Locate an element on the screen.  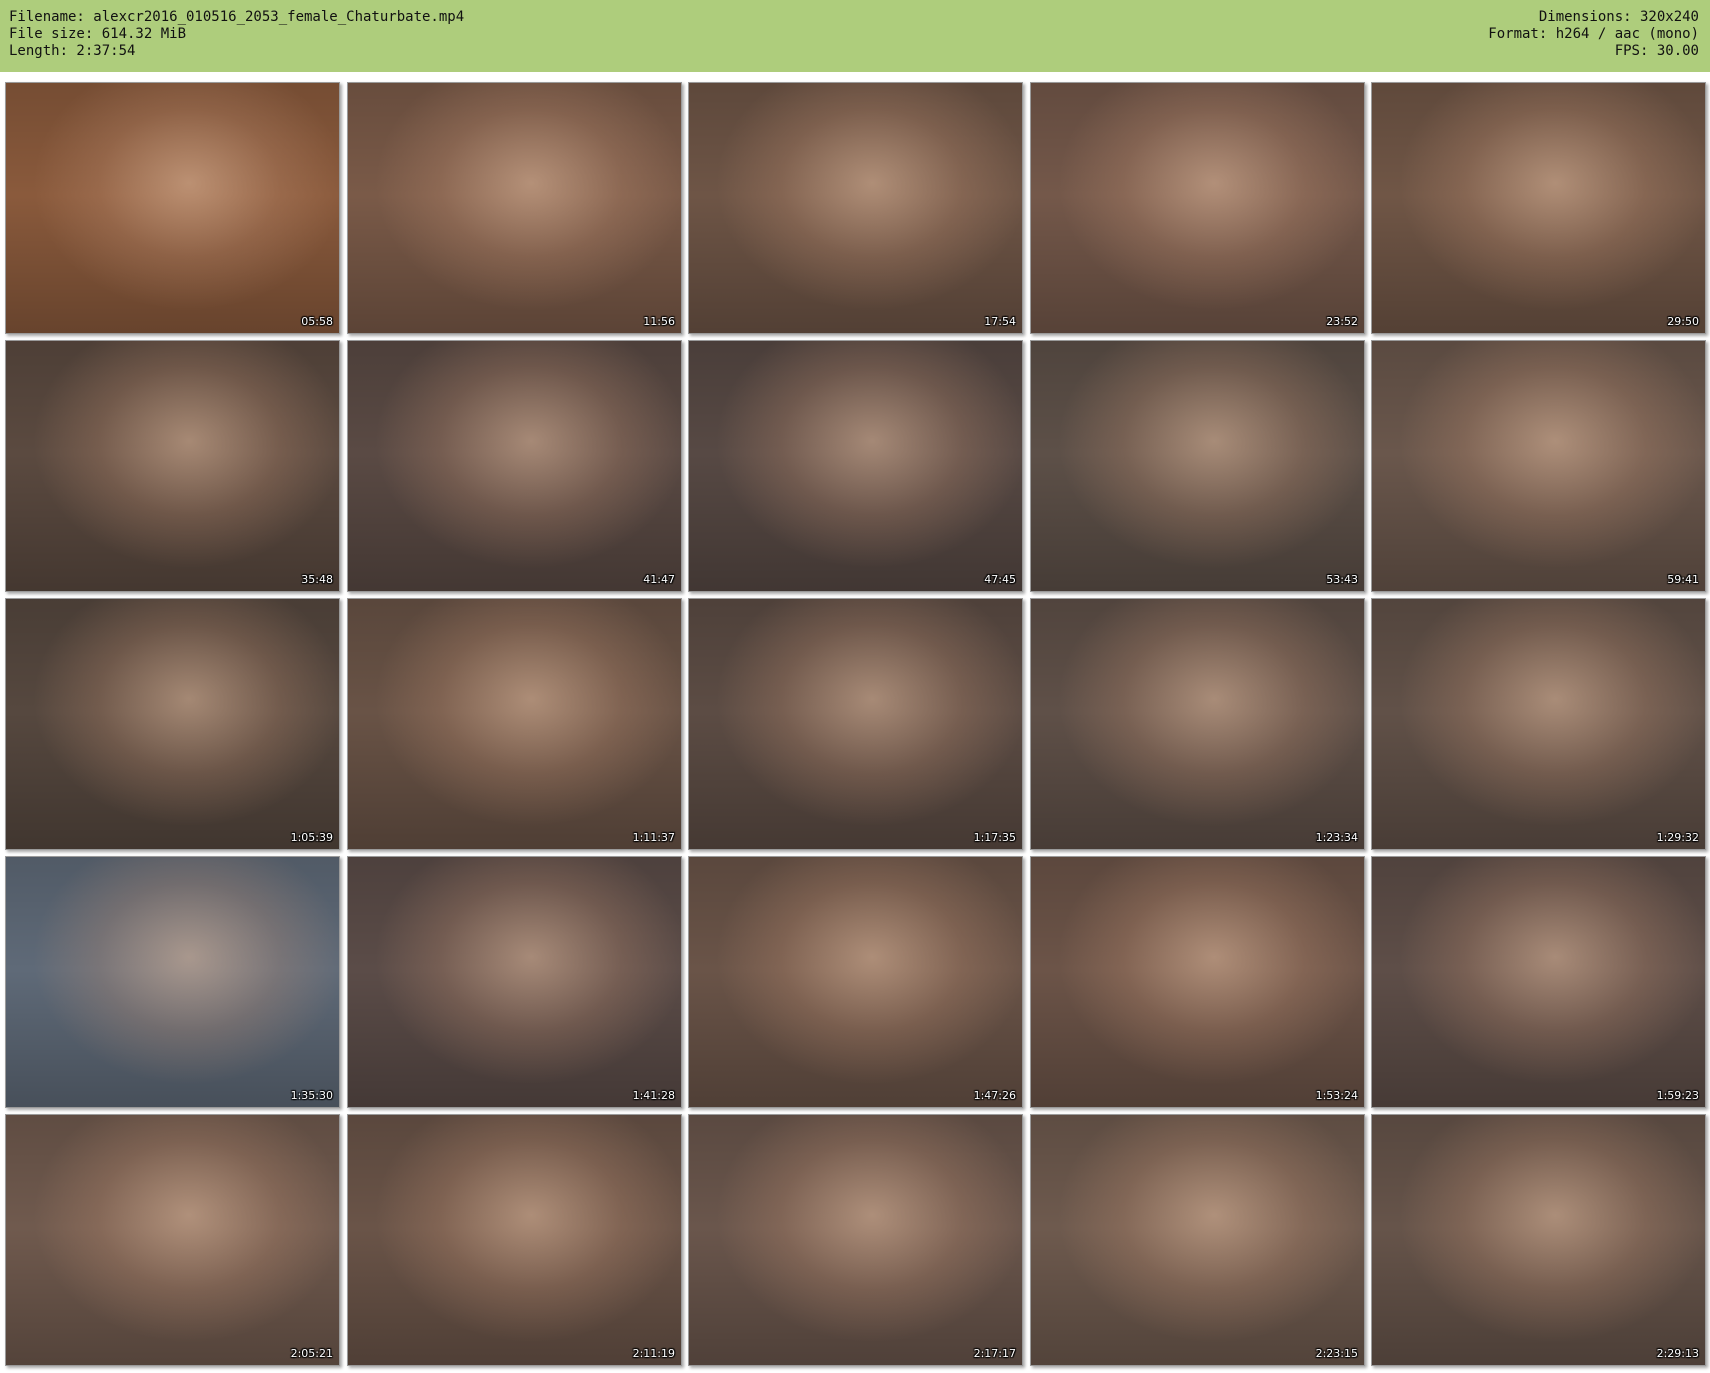
thumbnail-timestamp: 23:52 is located at coordinates (1342, 321).